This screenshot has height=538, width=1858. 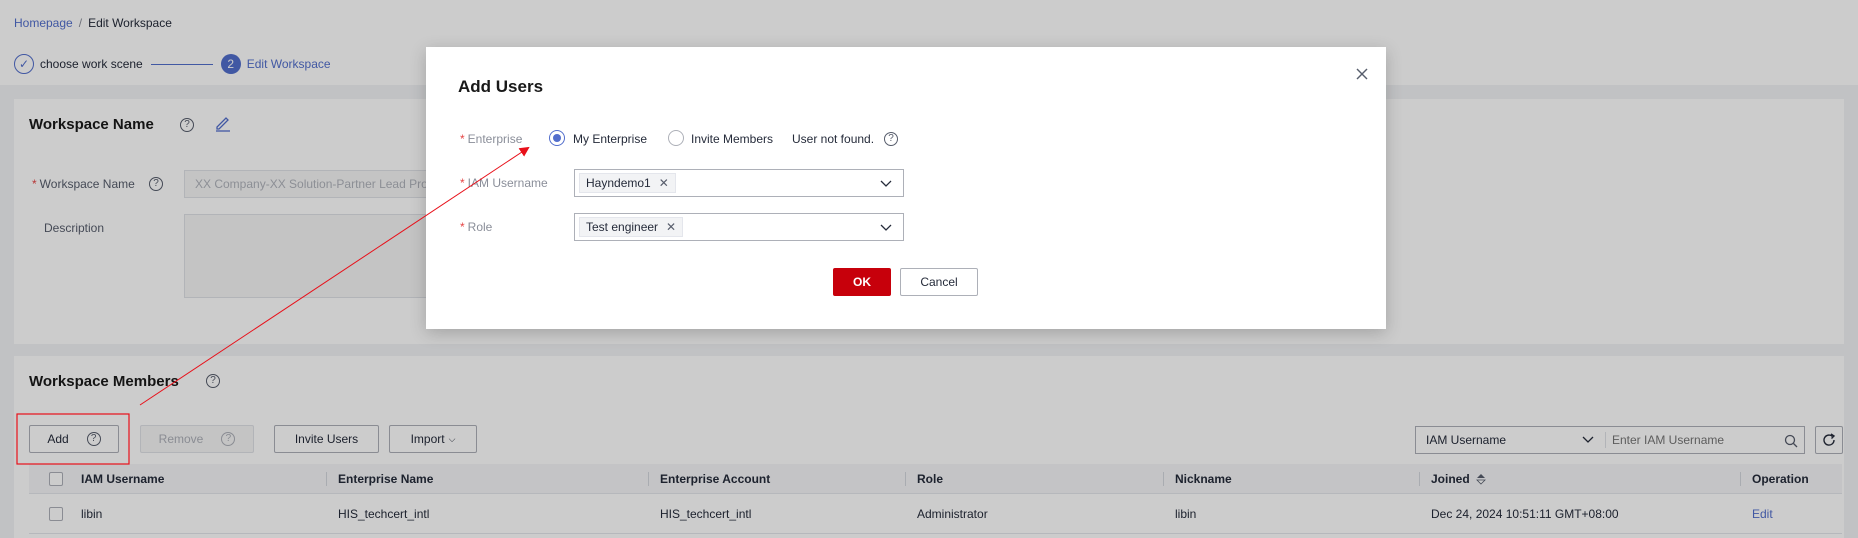 I want to click on ok-button: OK, so click(x=862, y=282).